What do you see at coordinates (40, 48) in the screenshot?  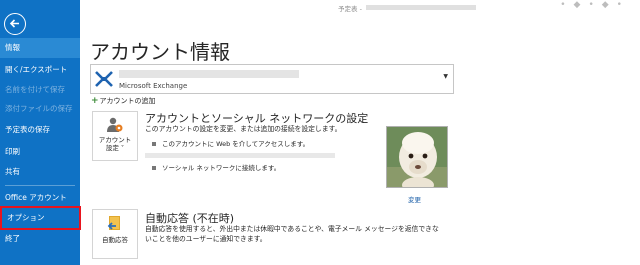 I see `nav-item-info: 情報` at bounding box center [40, 48].